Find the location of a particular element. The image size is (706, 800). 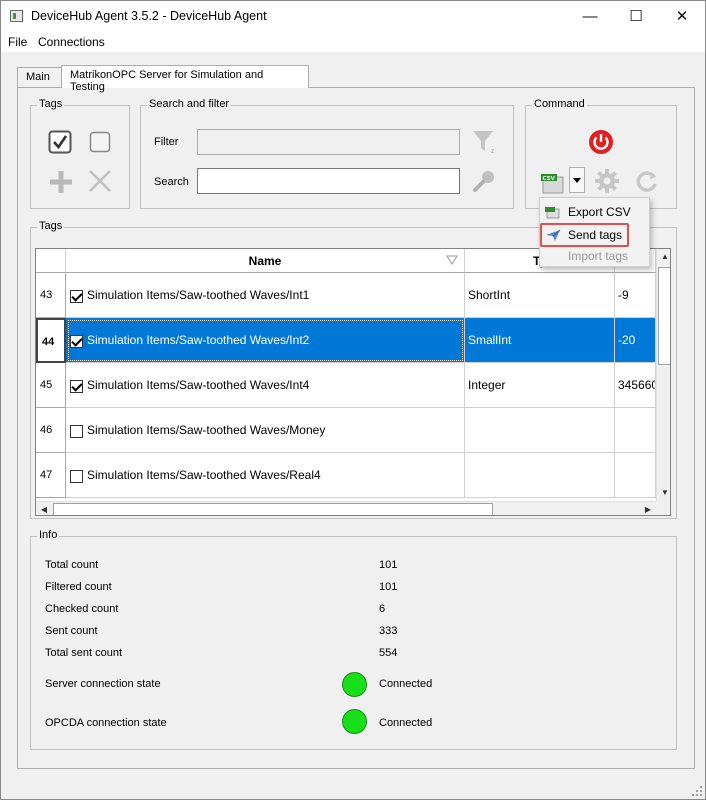

tags-table-title: Tags is located at coordinates (51, 226).